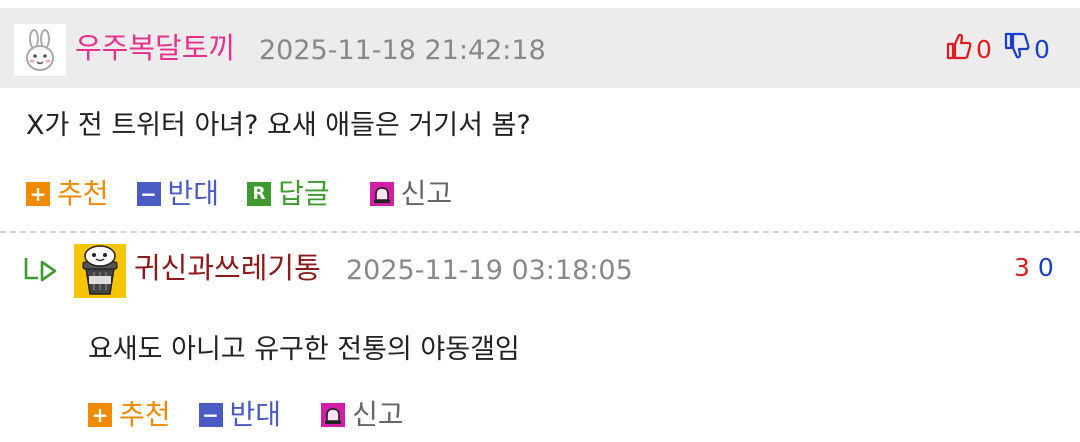 Image resolution: width=1080 pixels, height=442 pixels. I want to click on reply-author: 귀신과쓰레기통, so click(227, 268).